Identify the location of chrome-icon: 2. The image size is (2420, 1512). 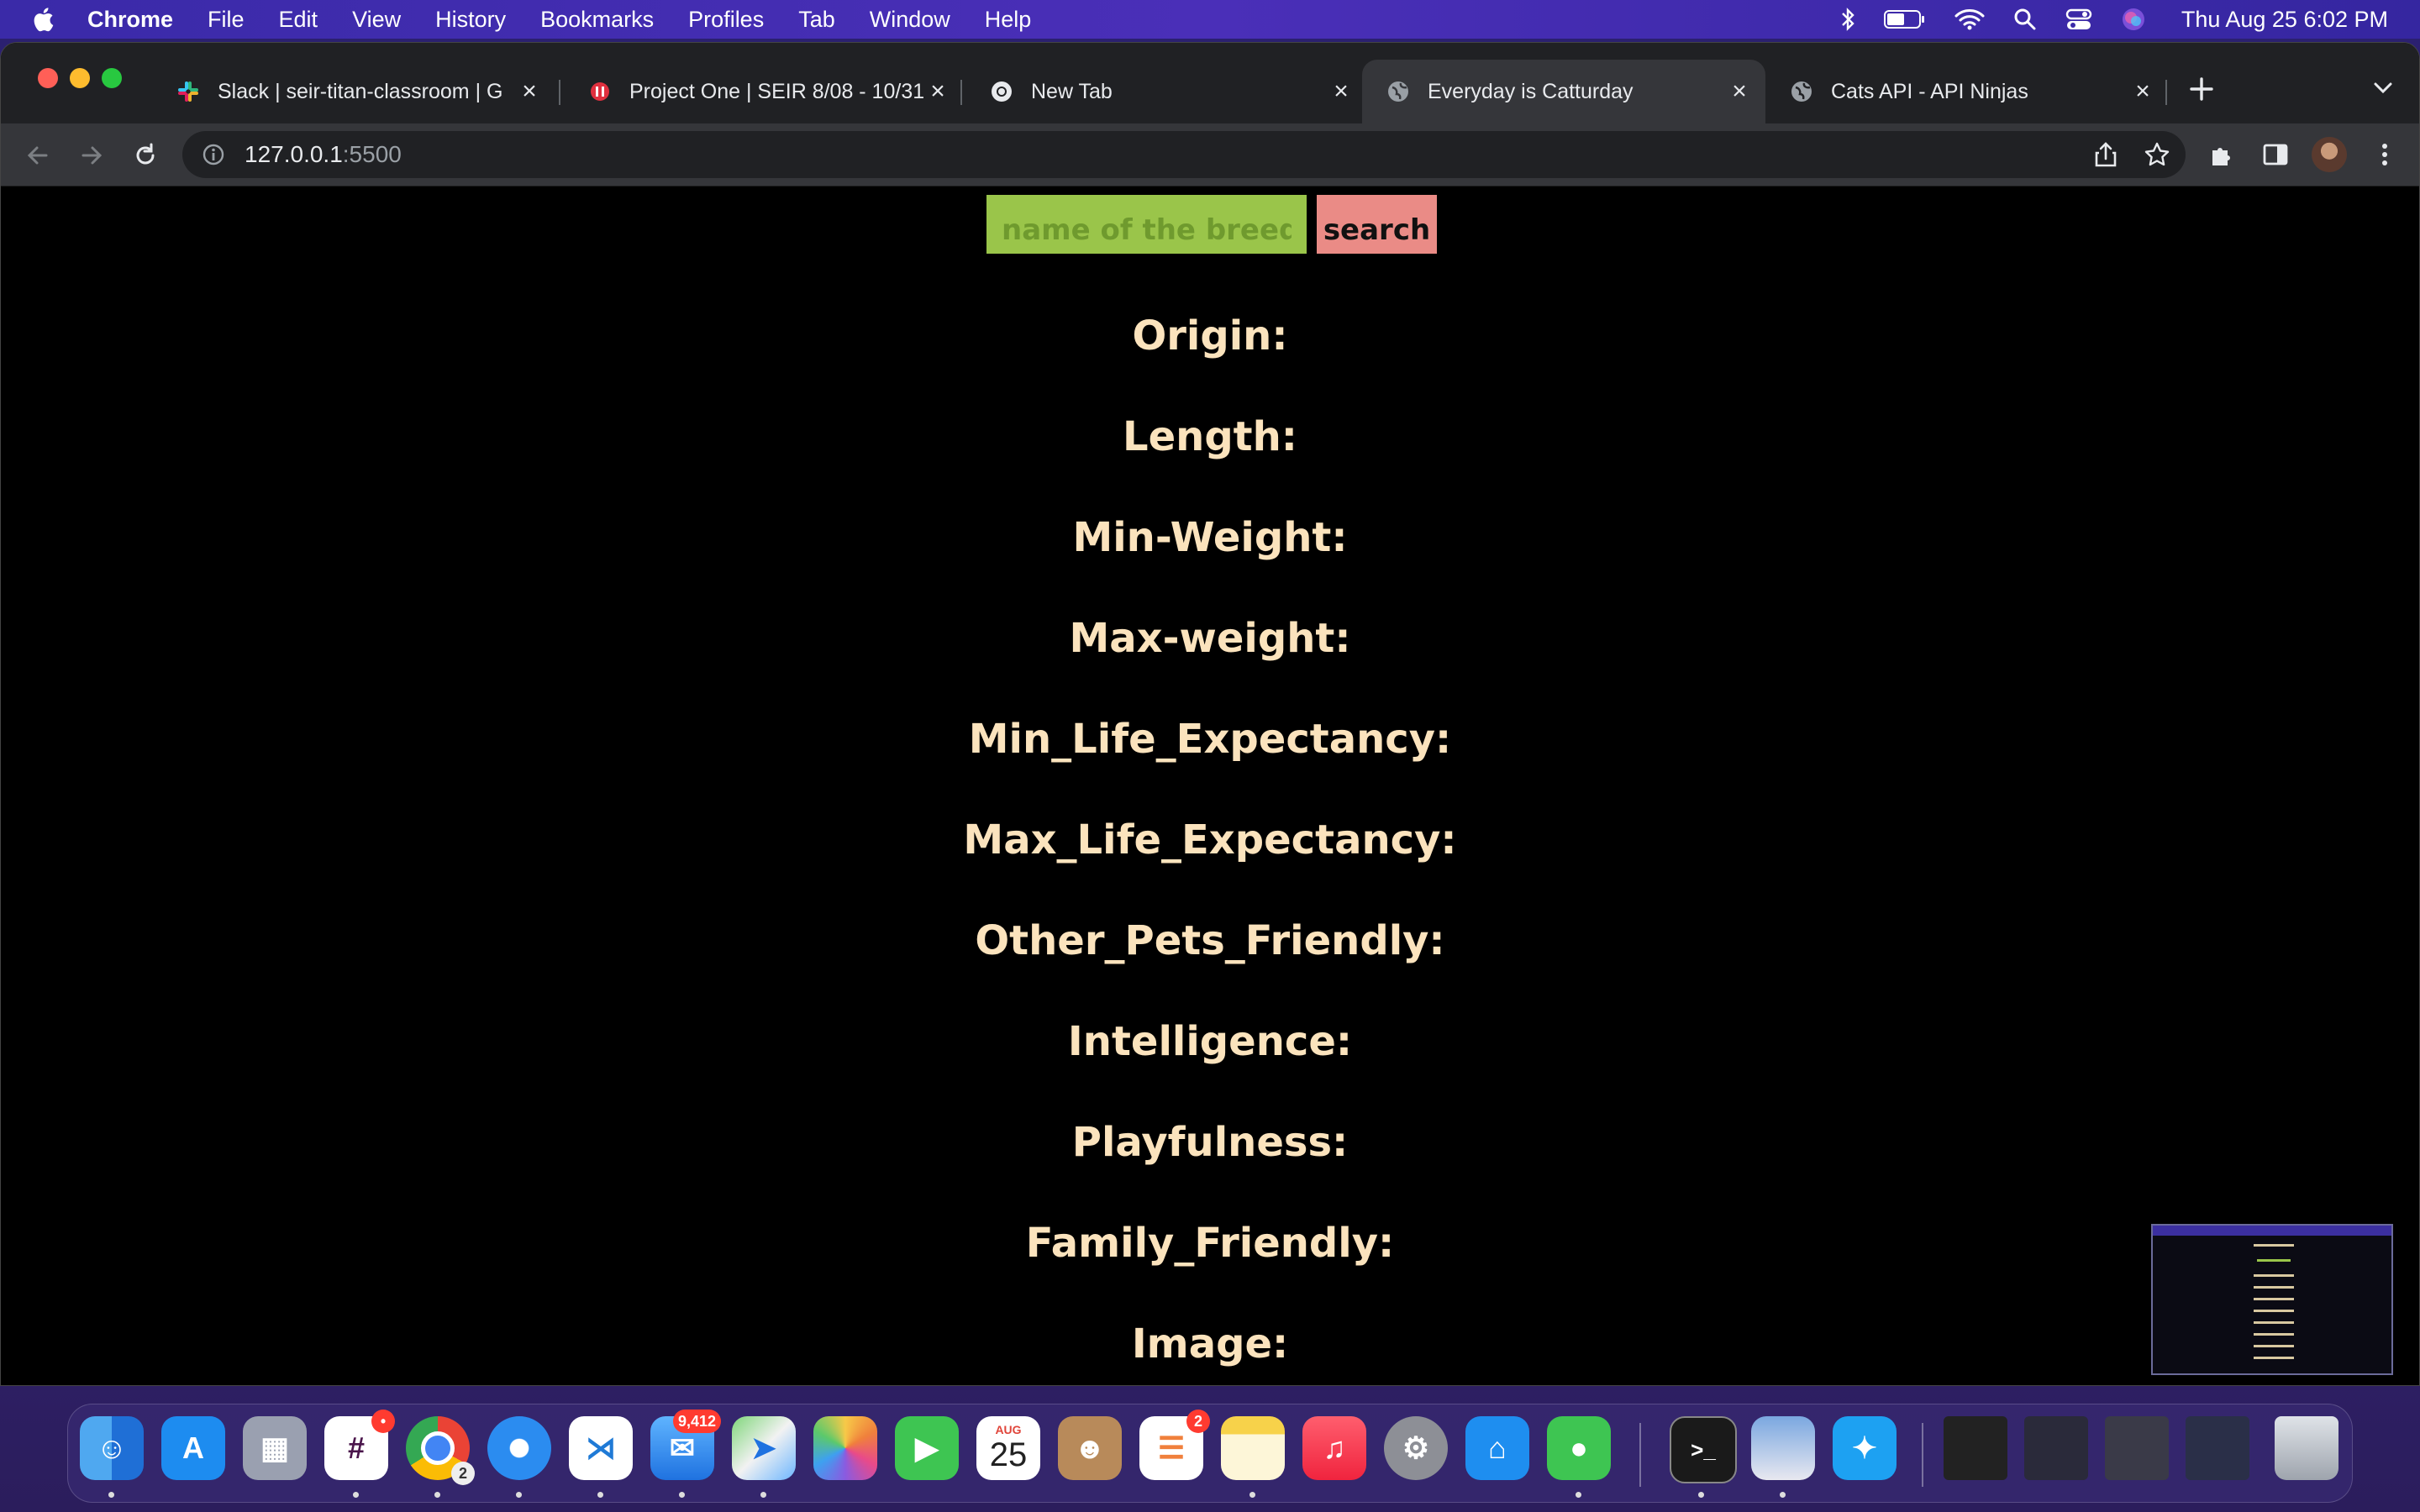
(440, 1450).